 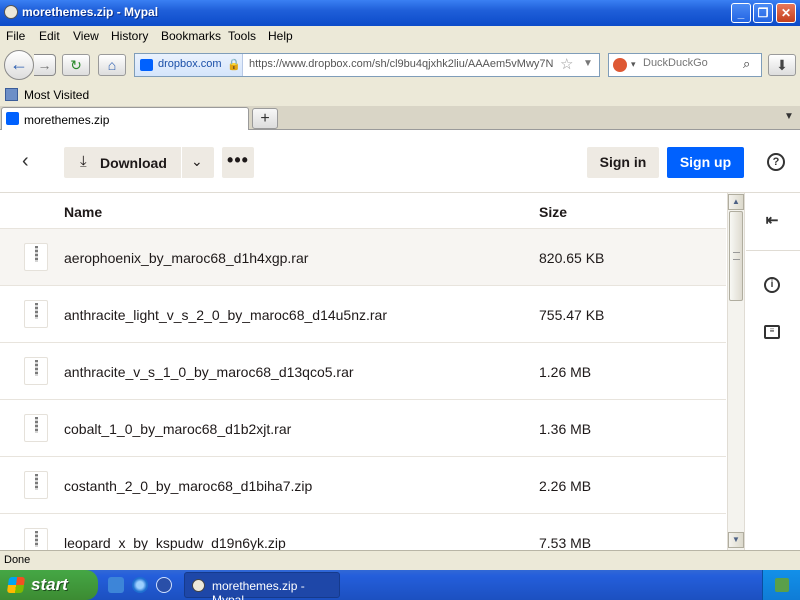 I want to click on tab-strip: morethemes.zip + ▼, so click(x=400, y=118).